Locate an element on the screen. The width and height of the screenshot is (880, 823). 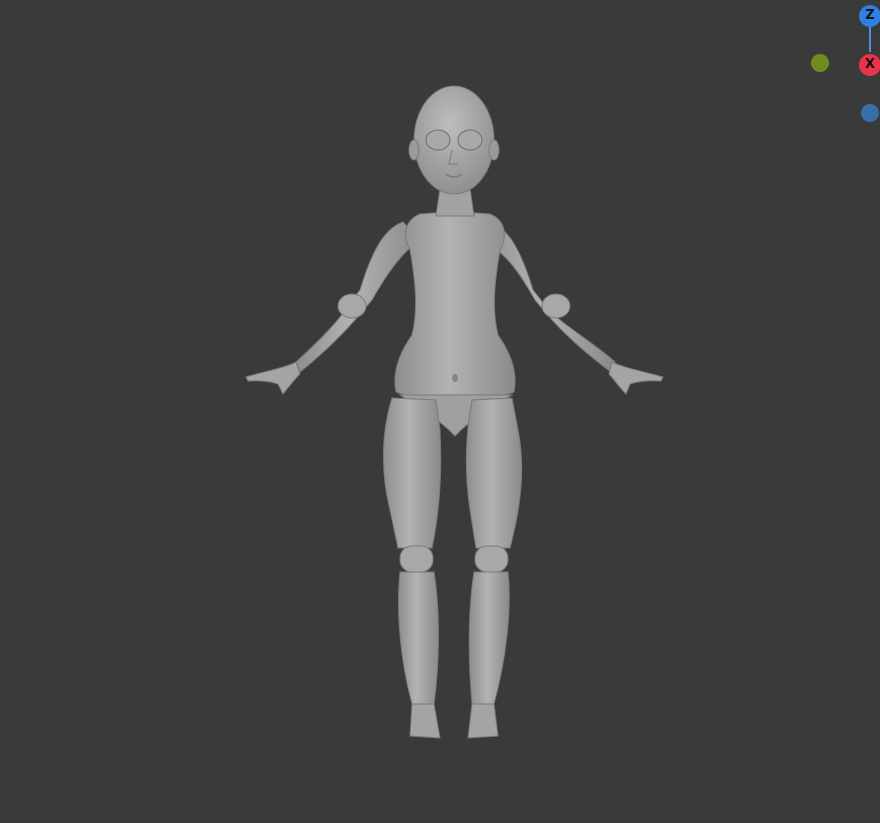
x-axis-handle: X is located at coordinates (869, 65).